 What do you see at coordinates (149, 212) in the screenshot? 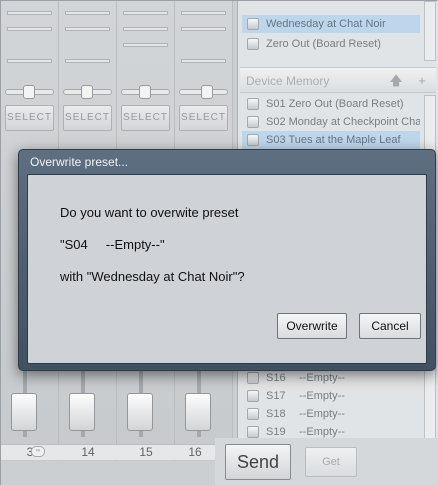
I see `dialog-message-line: Do you want to overwite preset` at bounding box center [149, 212].